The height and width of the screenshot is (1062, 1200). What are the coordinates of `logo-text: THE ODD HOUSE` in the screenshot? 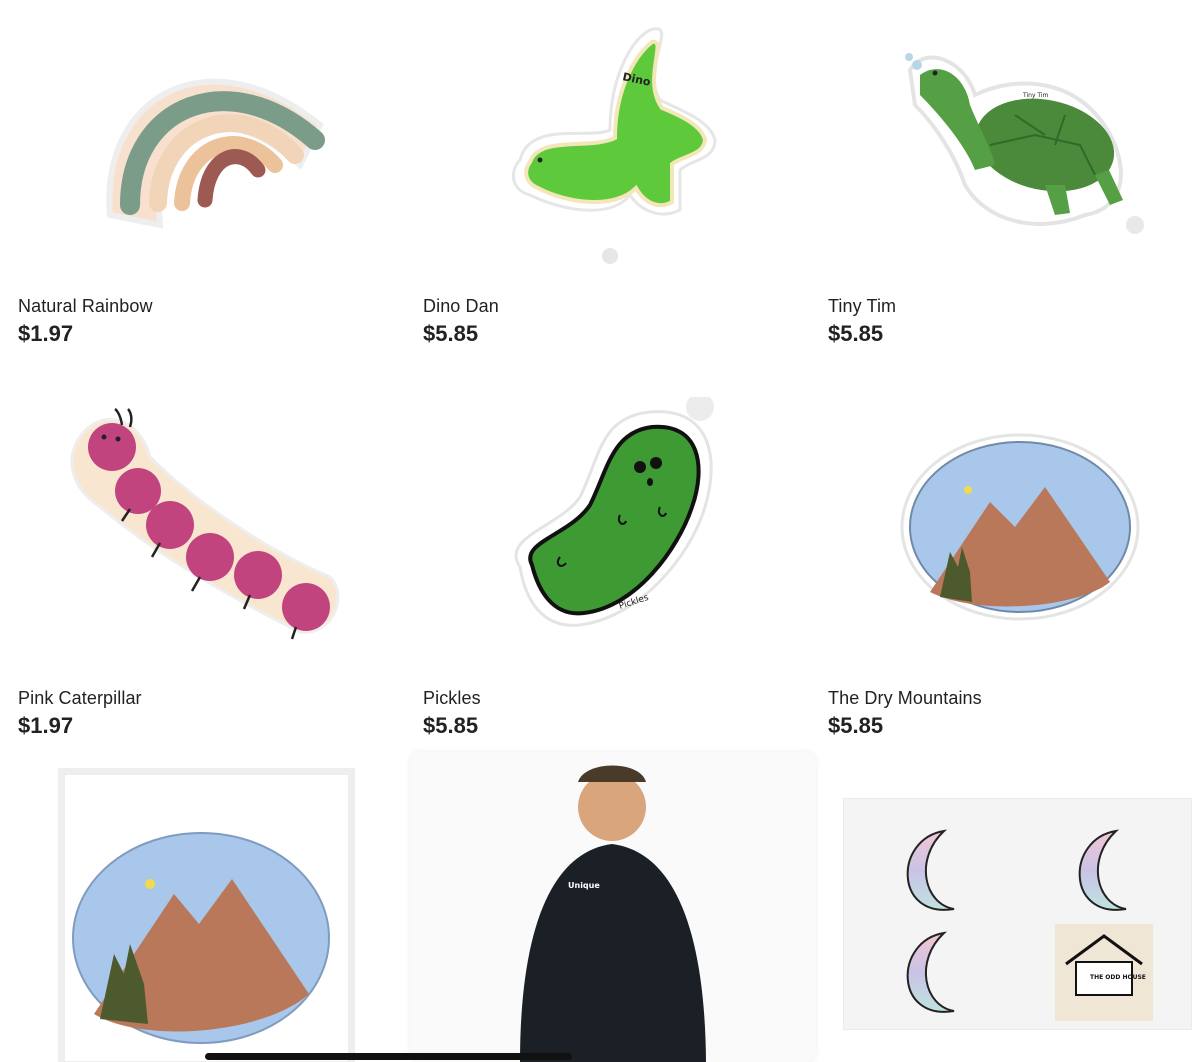 It's located at (1118, 977).